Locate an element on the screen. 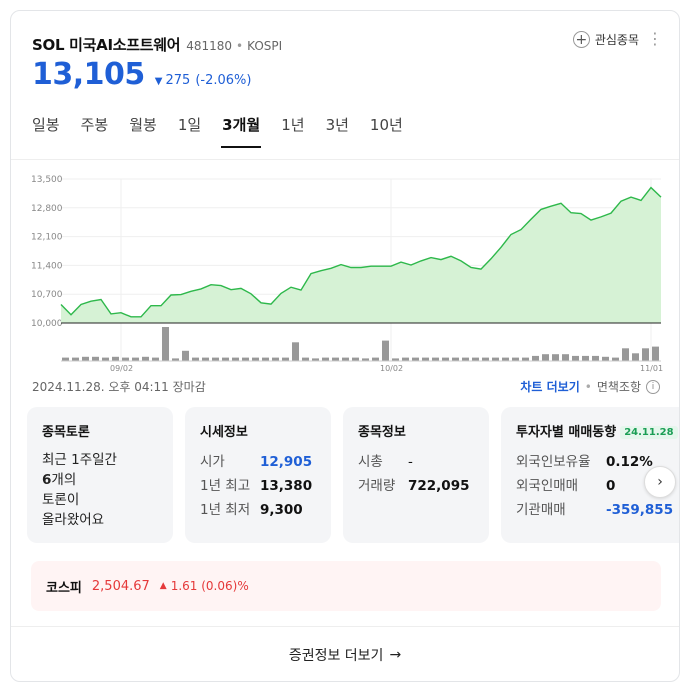 Image resolution: width=689 pixels, height=693 pixels. discussion-line-2: 6개의 is located at coordinates (100, 480).